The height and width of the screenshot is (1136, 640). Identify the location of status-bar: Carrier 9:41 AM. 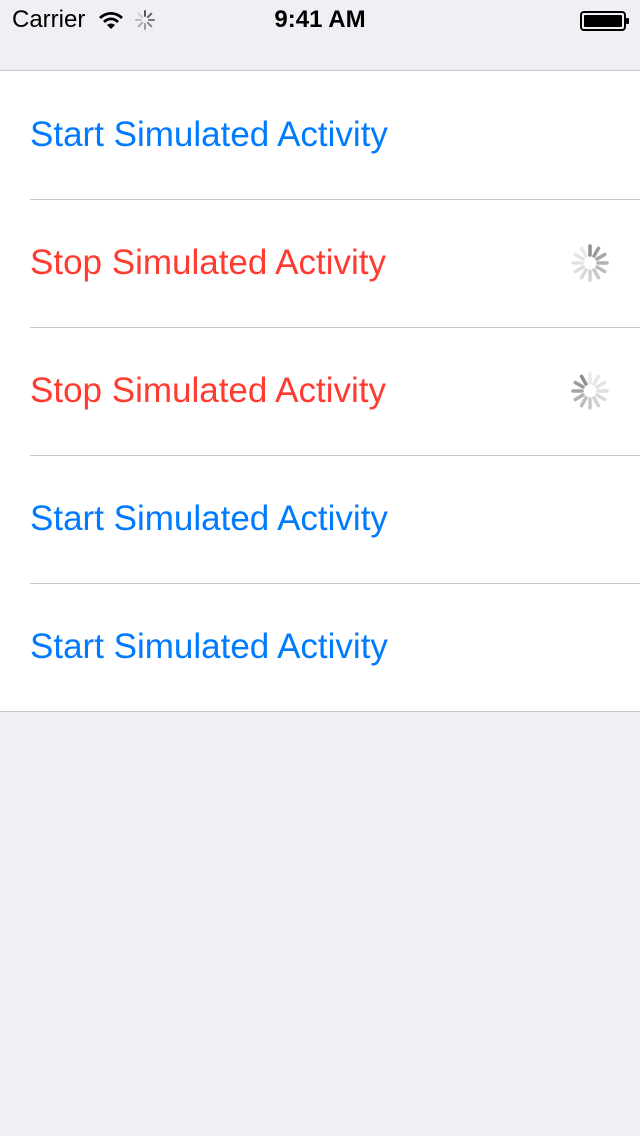
(320, 20).